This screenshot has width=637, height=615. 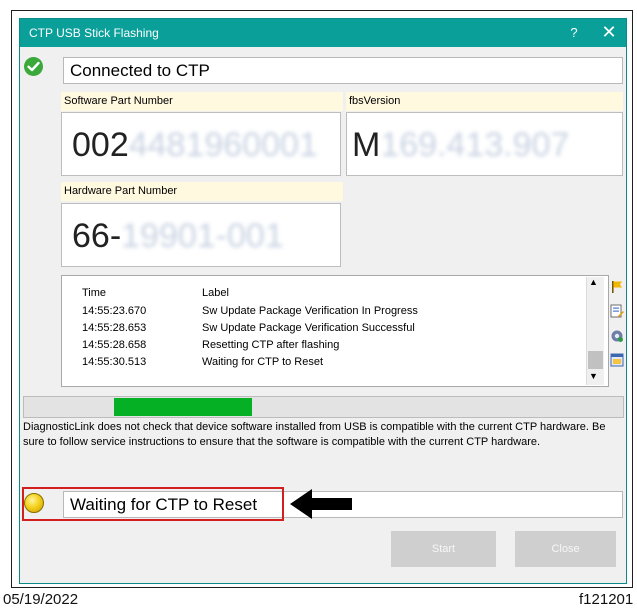 I want to click on hardware-part-number-label: Hardware Part Number, so click(x=202, y=191).